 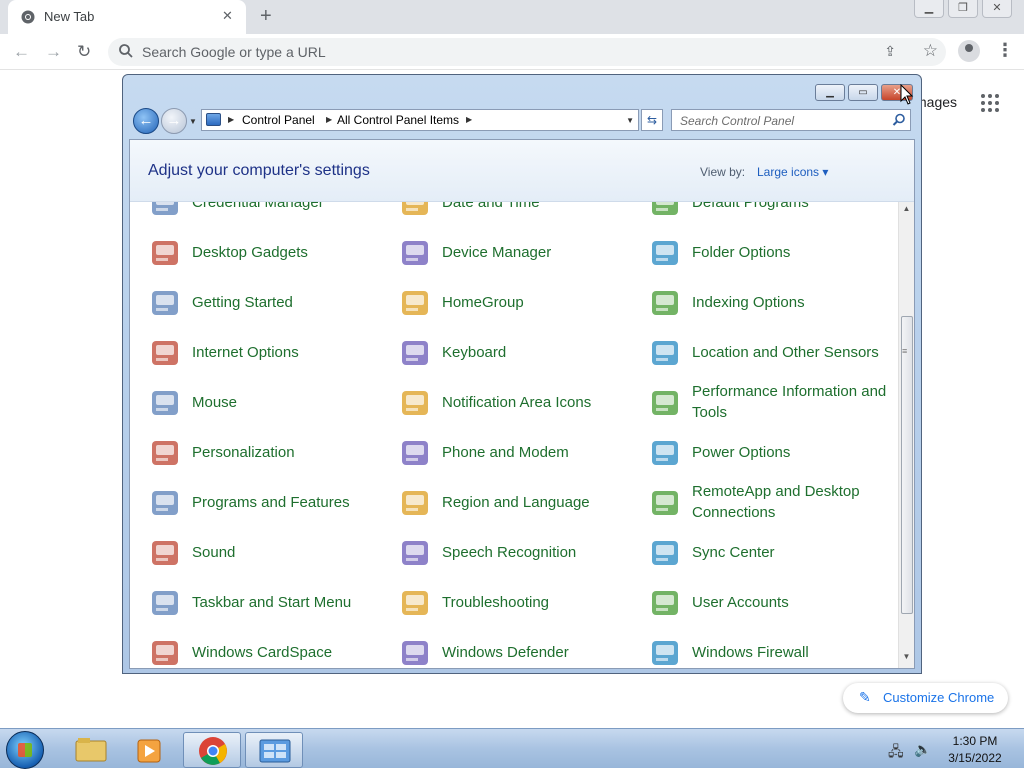 What do you see at coordinates (273, 552) in the screenshot?
I see `control-panel-item: Sound` at bounding box center [273, 552].